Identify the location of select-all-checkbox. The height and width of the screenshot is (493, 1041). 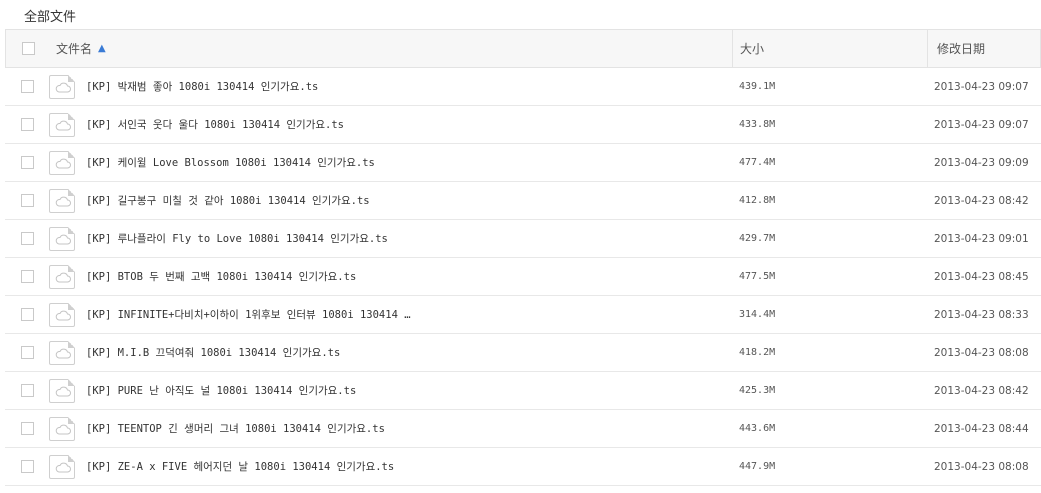
(28, 48).